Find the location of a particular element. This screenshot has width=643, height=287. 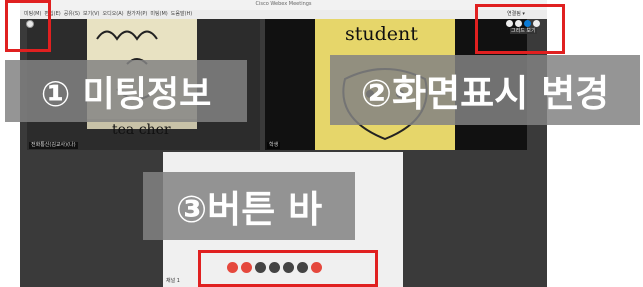

overlay-view-change: ②화면표시 변경 is located at coordinates (485, 90).